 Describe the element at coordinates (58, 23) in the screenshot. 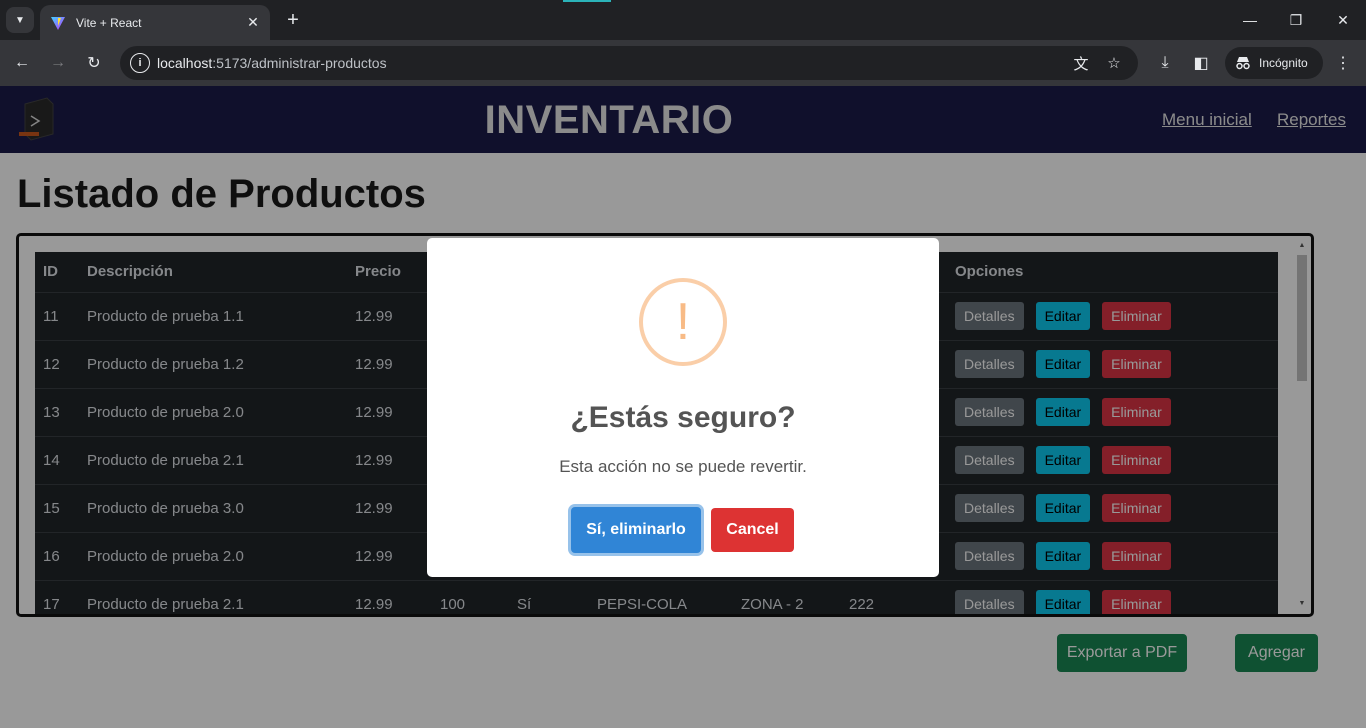

I see `vite-icon` at that location.